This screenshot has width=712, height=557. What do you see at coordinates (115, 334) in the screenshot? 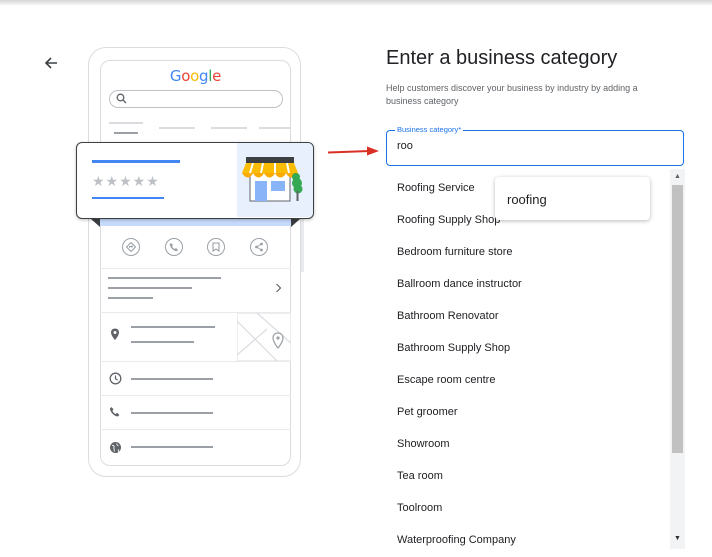
I see `location-pin-icon` at bounding box center [115, 334].